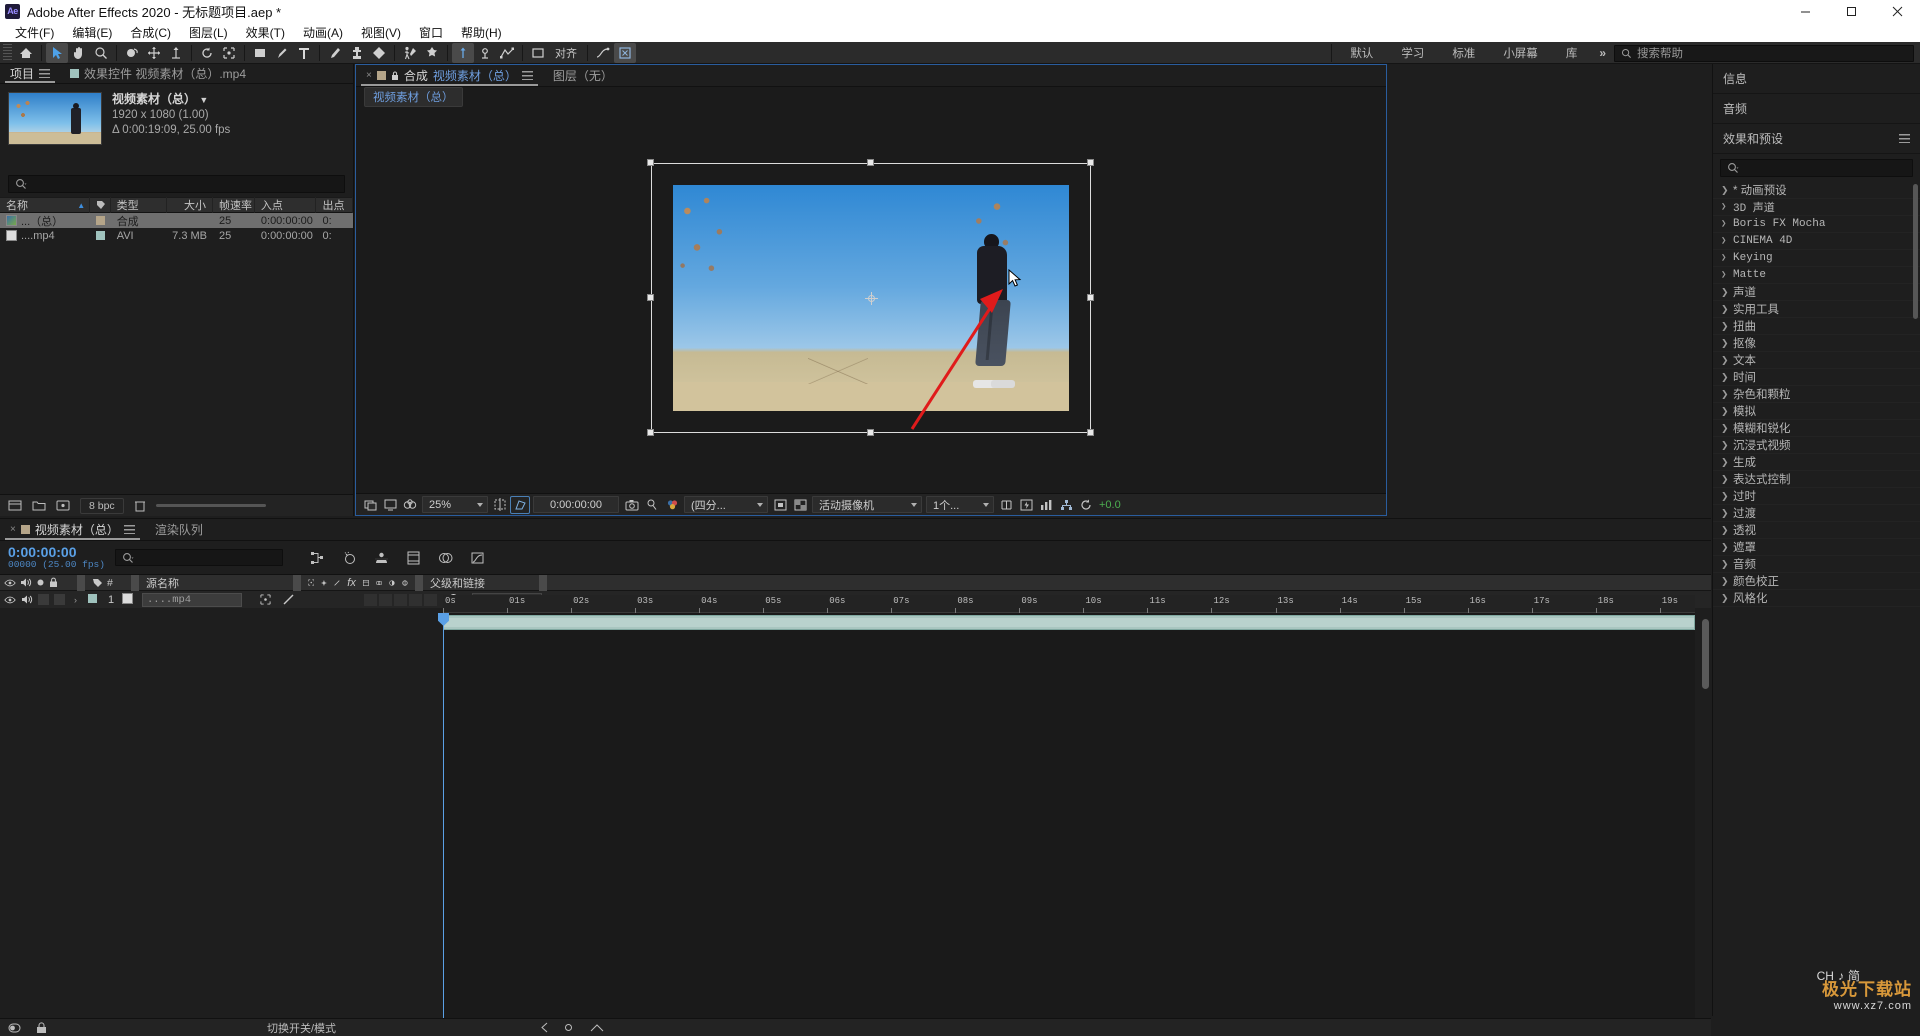 The height and width of the screenshot is (1036, 1920). What do you see at coordinates (216, 583) in the screenshot?
I see `source-name-header: 源名称` at bounding box center [216, 583].